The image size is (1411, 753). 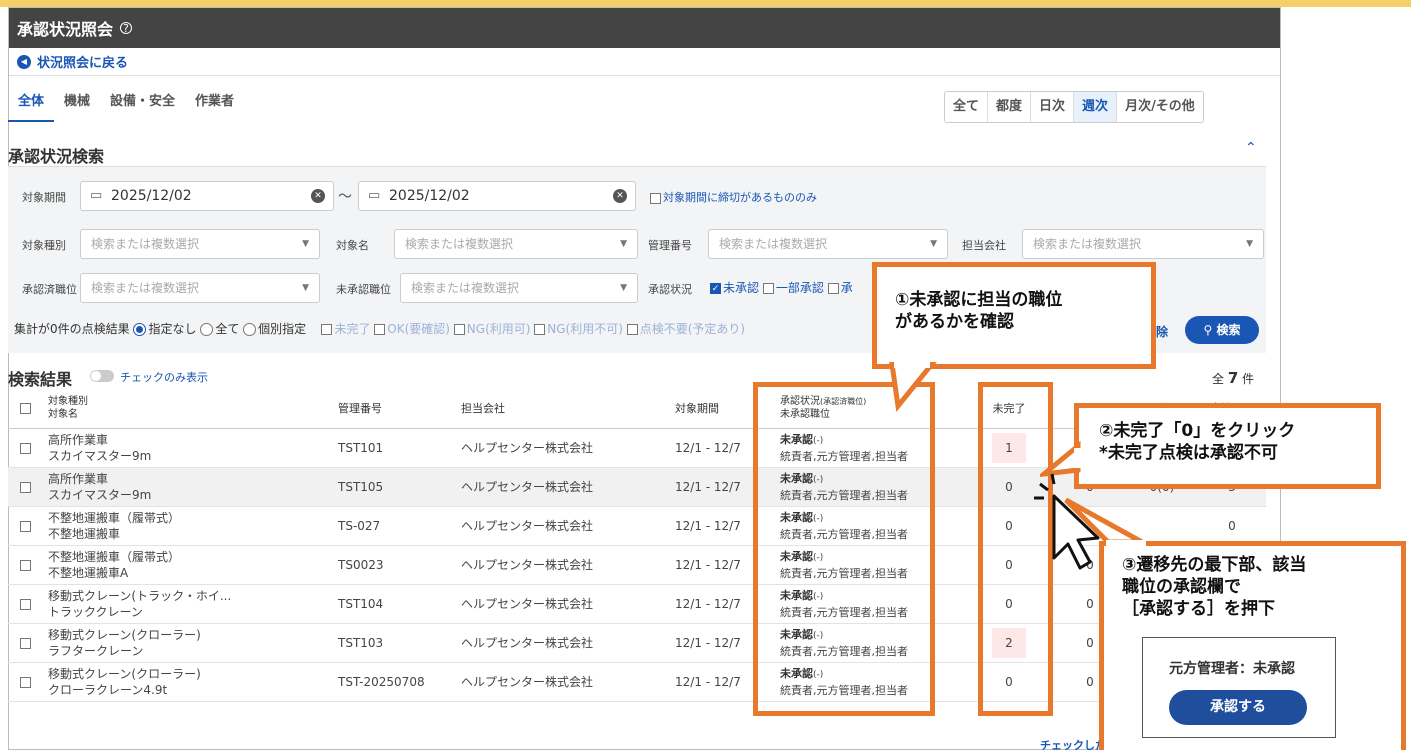 What do you see at coordinates (497, 196) in the screenshot?
I see `date-to-field: ▭ 2025/12/02 ✕` at bounding box center [497, 196].